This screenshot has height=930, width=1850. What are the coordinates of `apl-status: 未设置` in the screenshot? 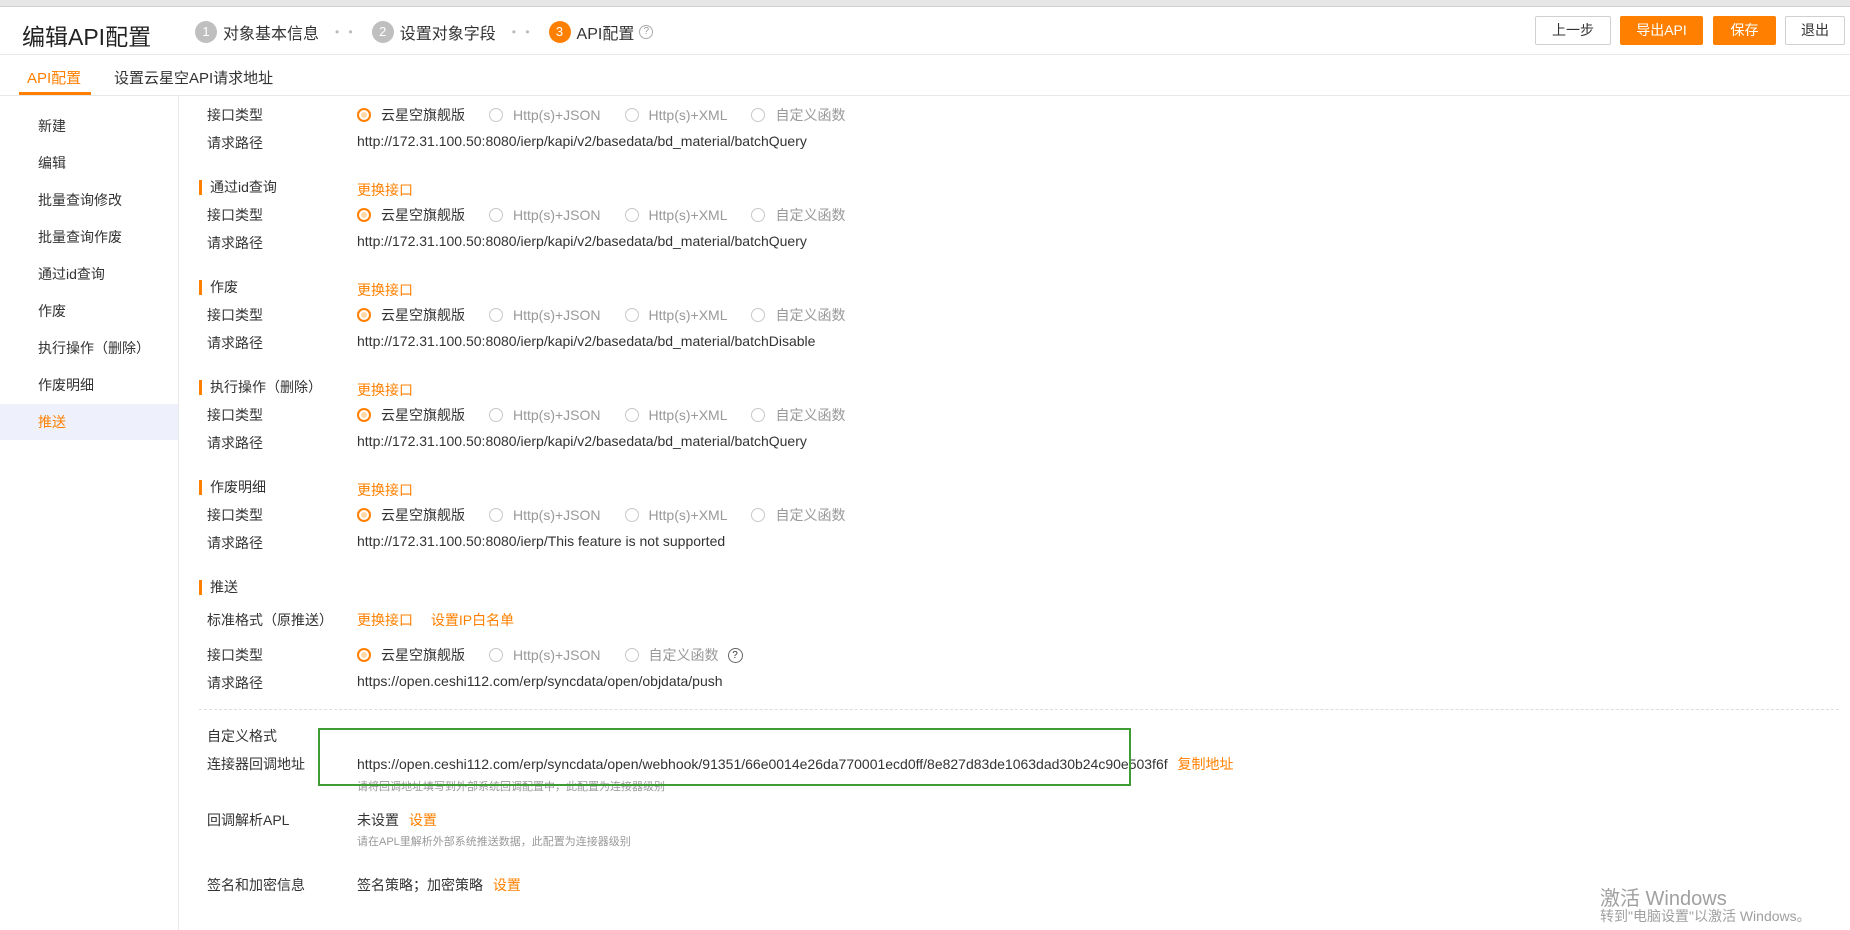 It's located at (378, 820).